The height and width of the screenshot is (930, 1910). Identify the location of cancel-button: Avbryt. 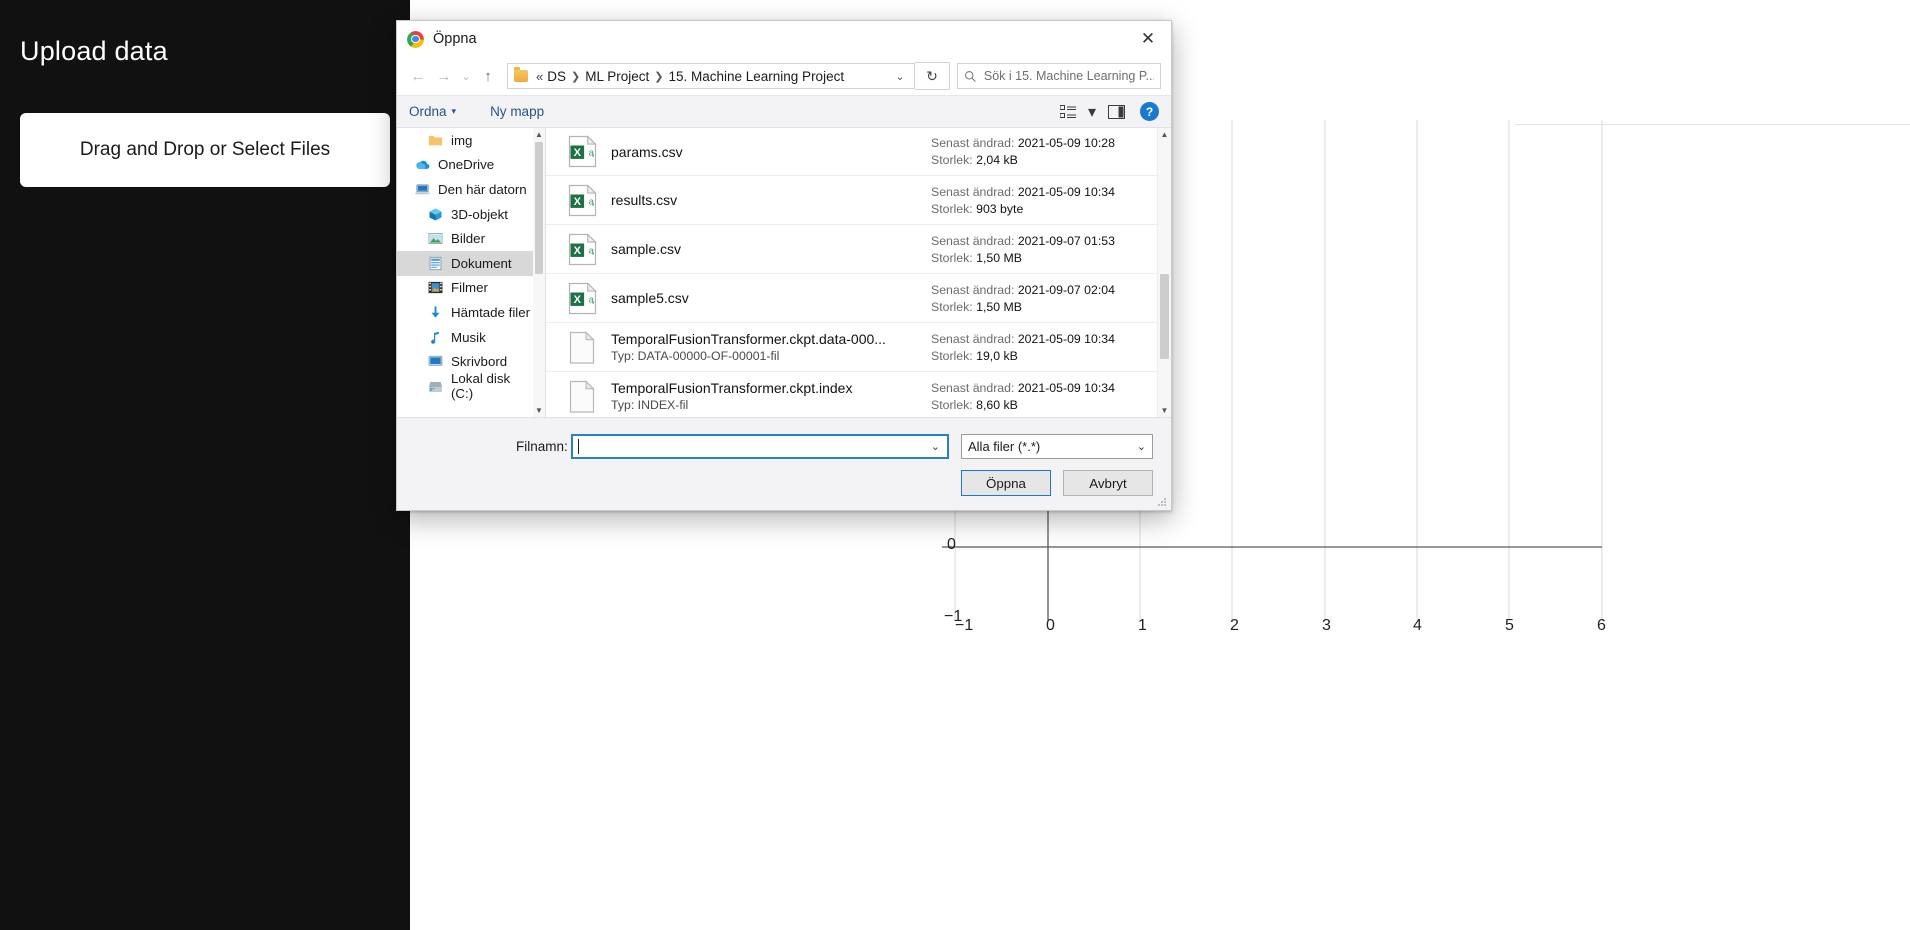
(1108, 483).